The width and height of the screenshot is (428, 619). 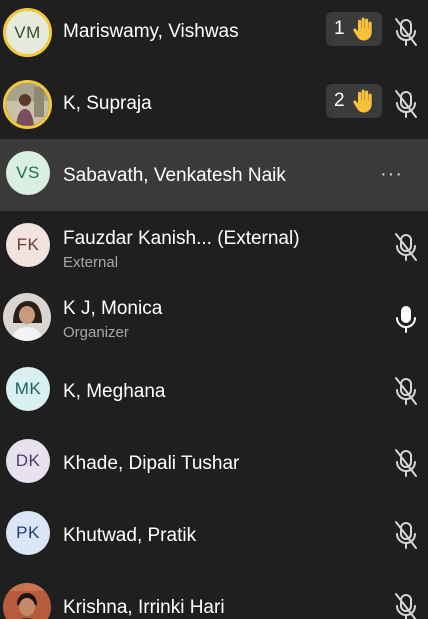 What do you see at coordinates (114, 391) in the screenshot?
I see `participant-name: K, Meghana` at bounding box center [114, 391].